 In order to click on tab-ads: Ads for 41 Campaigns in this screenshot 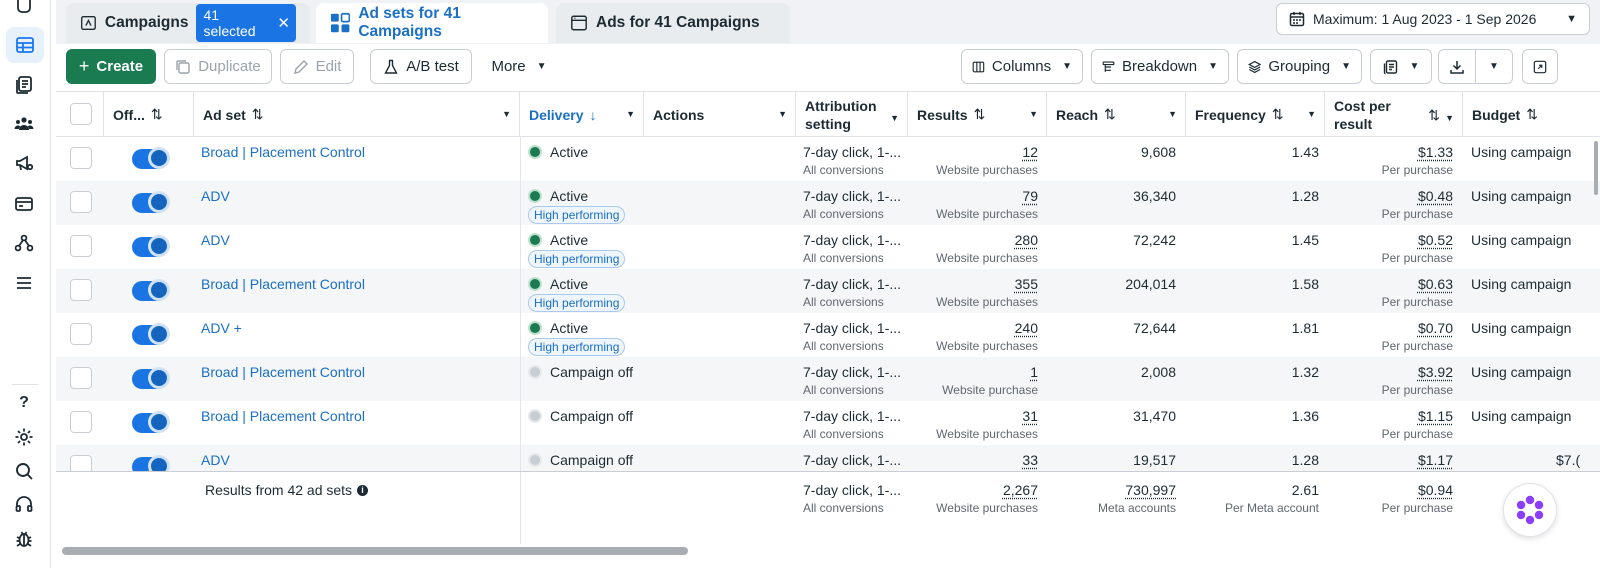, I will do `click(673, 23)`.